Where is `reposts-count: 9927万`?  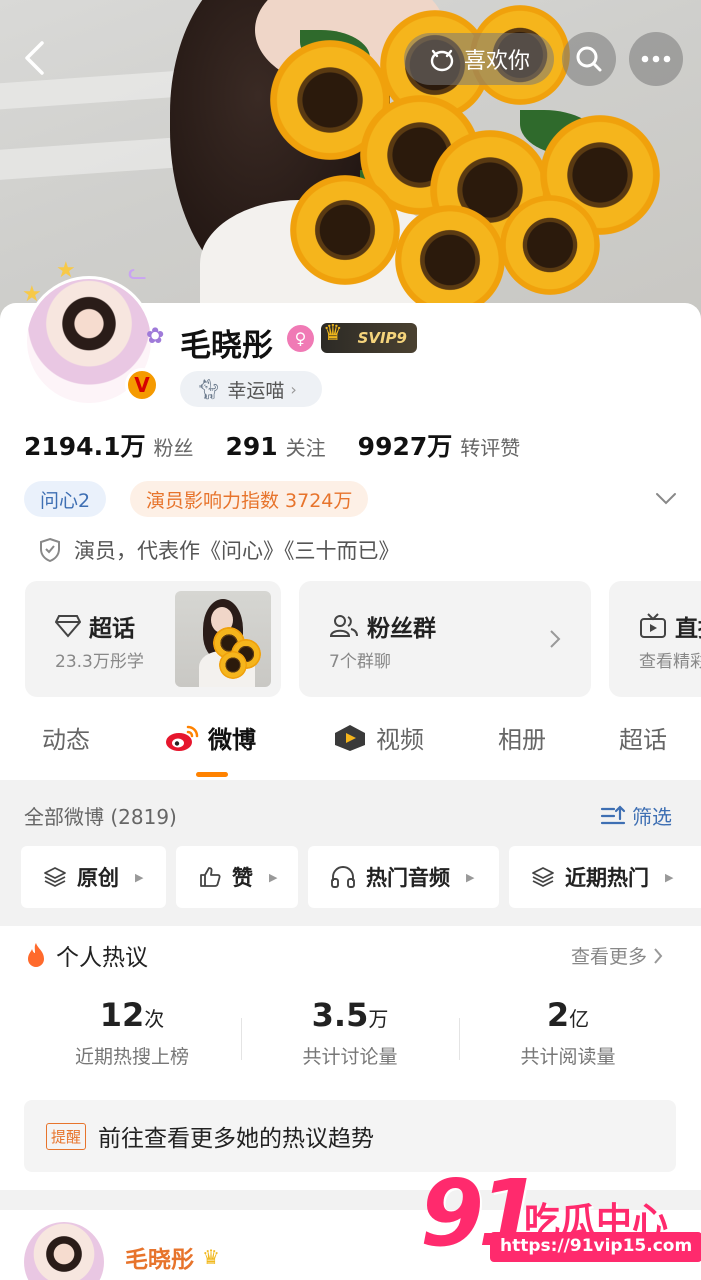
reposts-count: 9927万 is located at coordinates (405, 446).